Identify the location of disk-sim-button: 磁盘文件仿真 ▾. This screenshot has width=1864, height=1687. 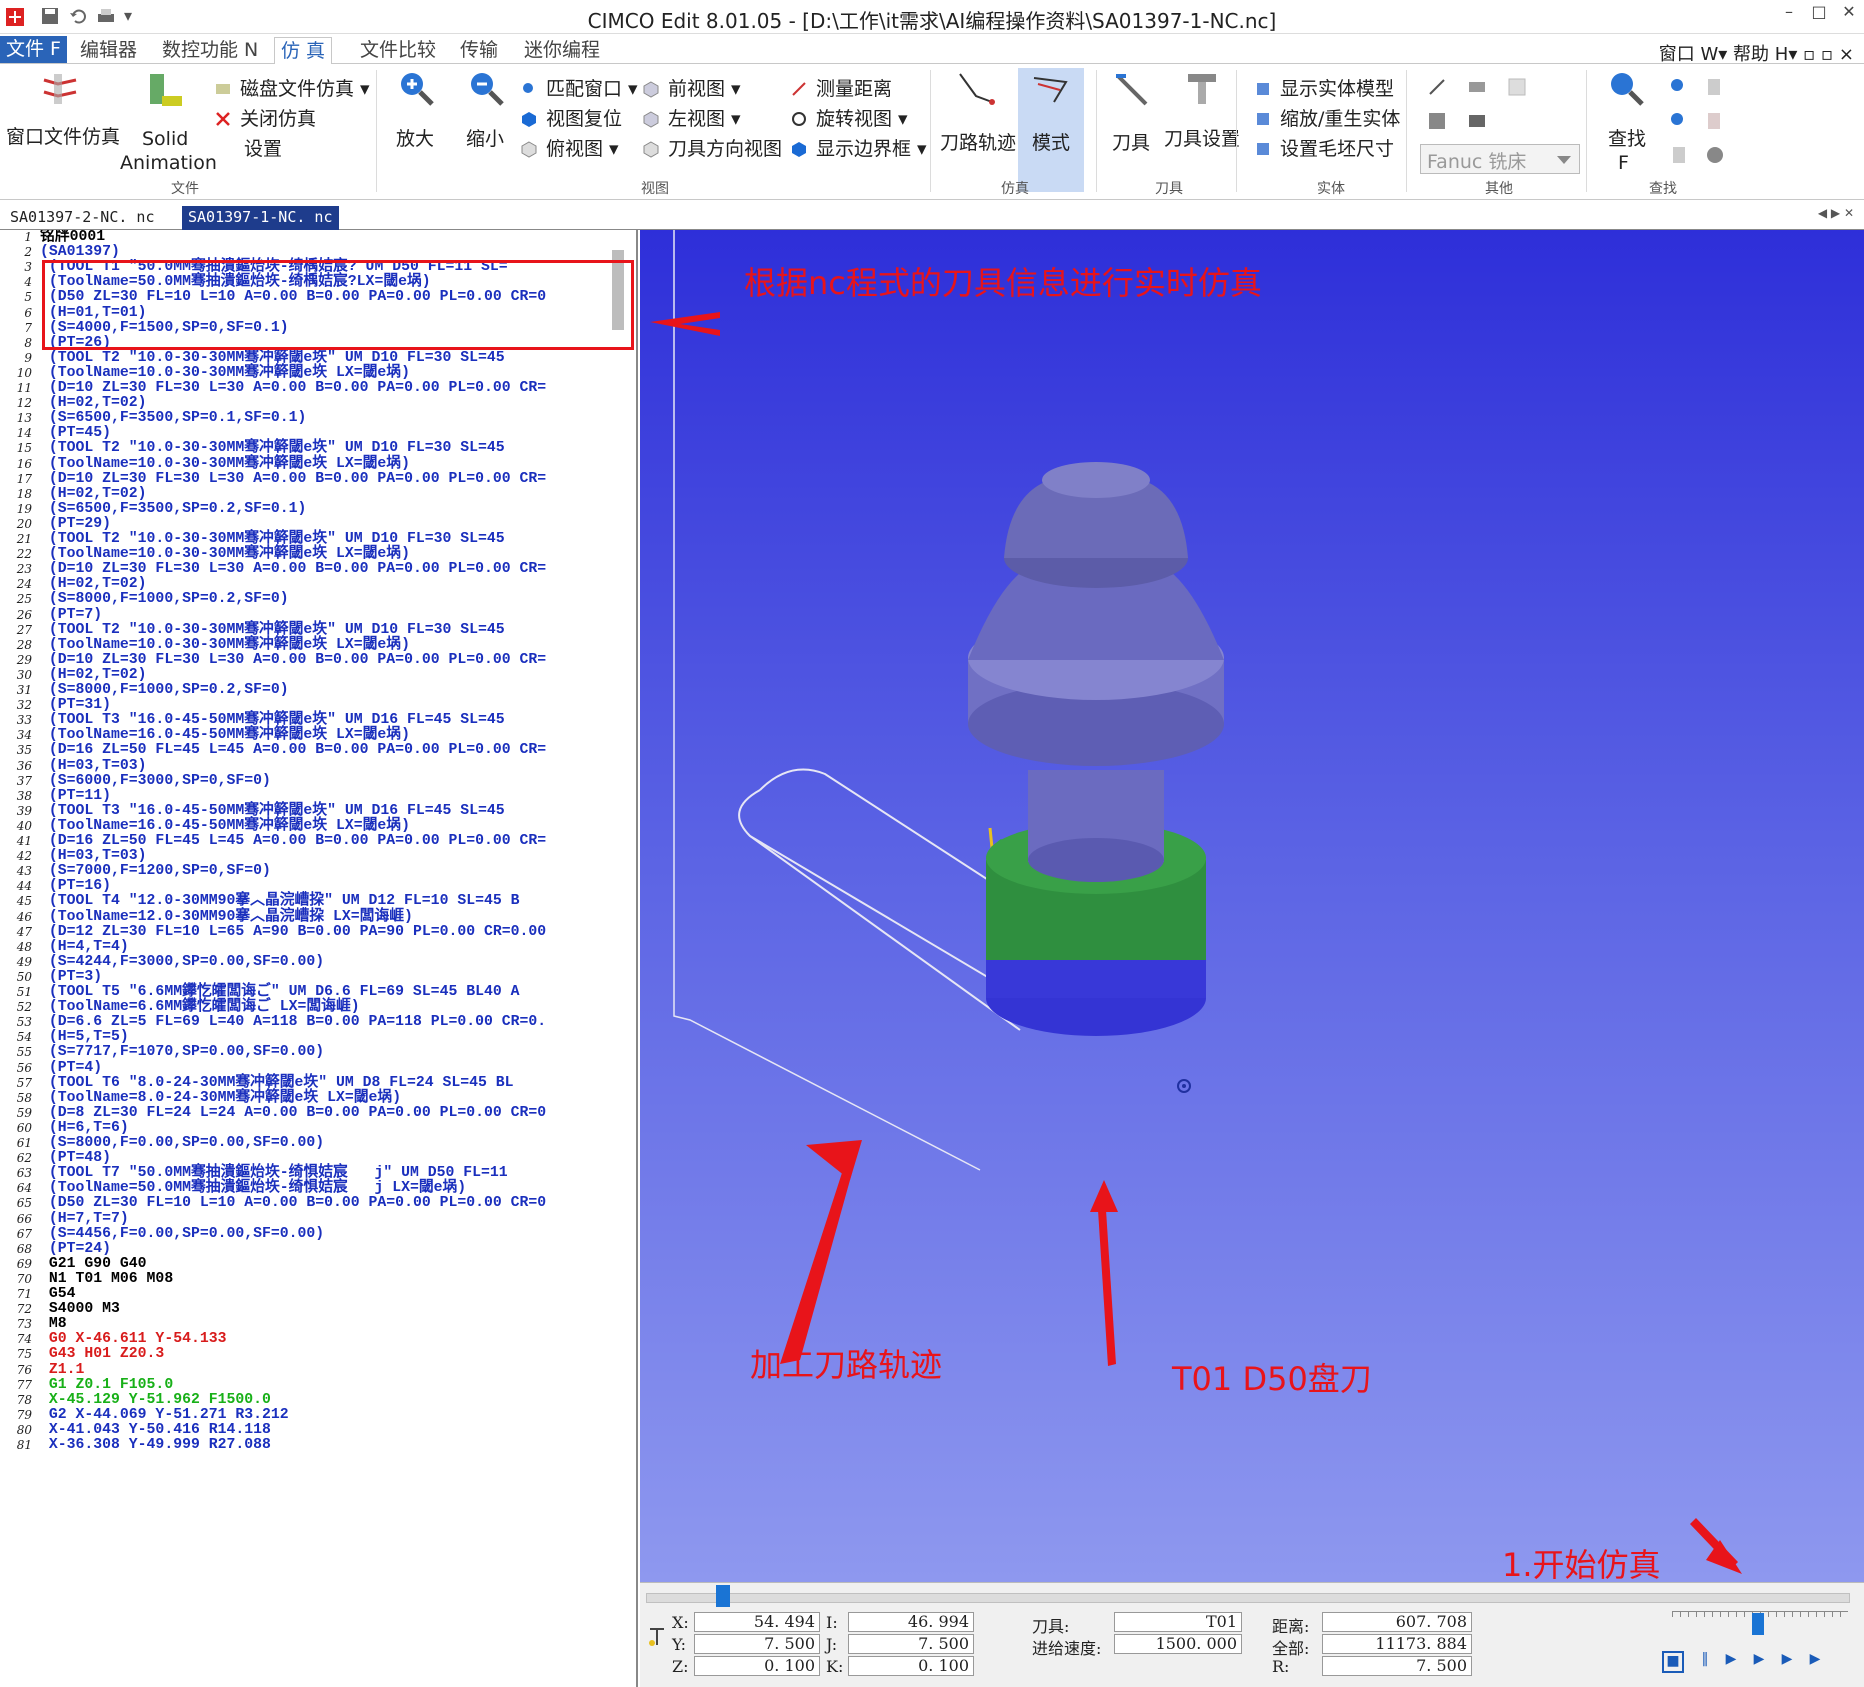
(292, 87).